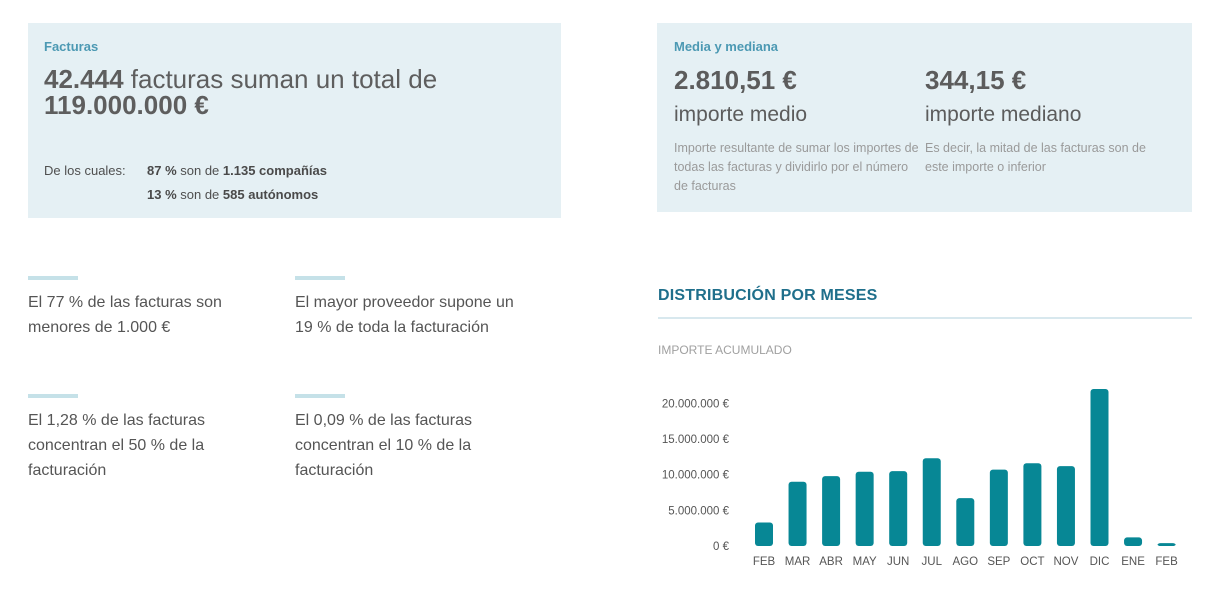 This screenshot has height=595, width=1215. Describe the element at coordinates (698, 511) in the screenshot. I see `y-tick-label: 5.000.000 €` at that location.